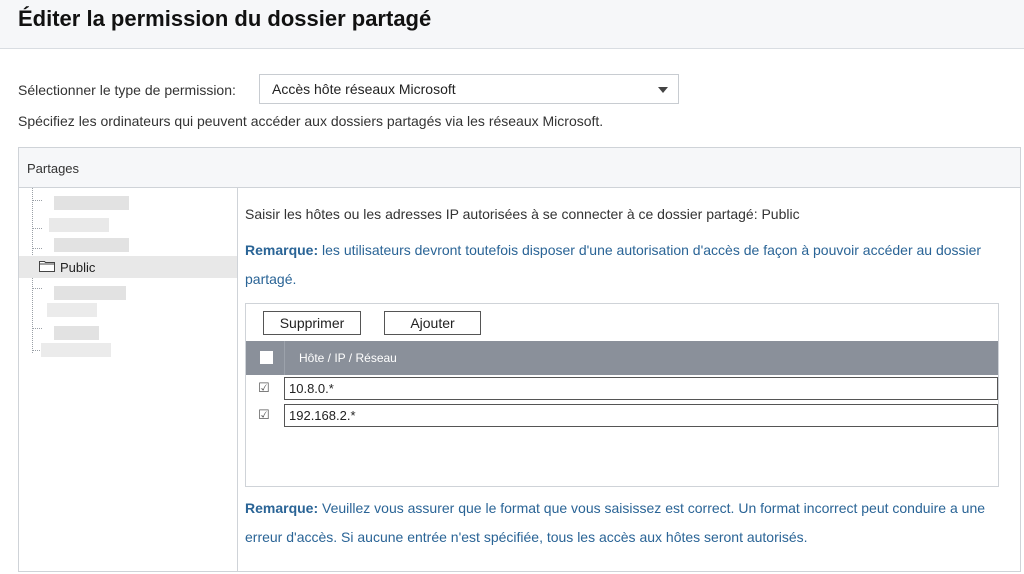 Image resolution: width=1024 pixels, height=574 pixels. I want to click on column-header-host: Hôte / IP / Réseau, so click(348, 358).